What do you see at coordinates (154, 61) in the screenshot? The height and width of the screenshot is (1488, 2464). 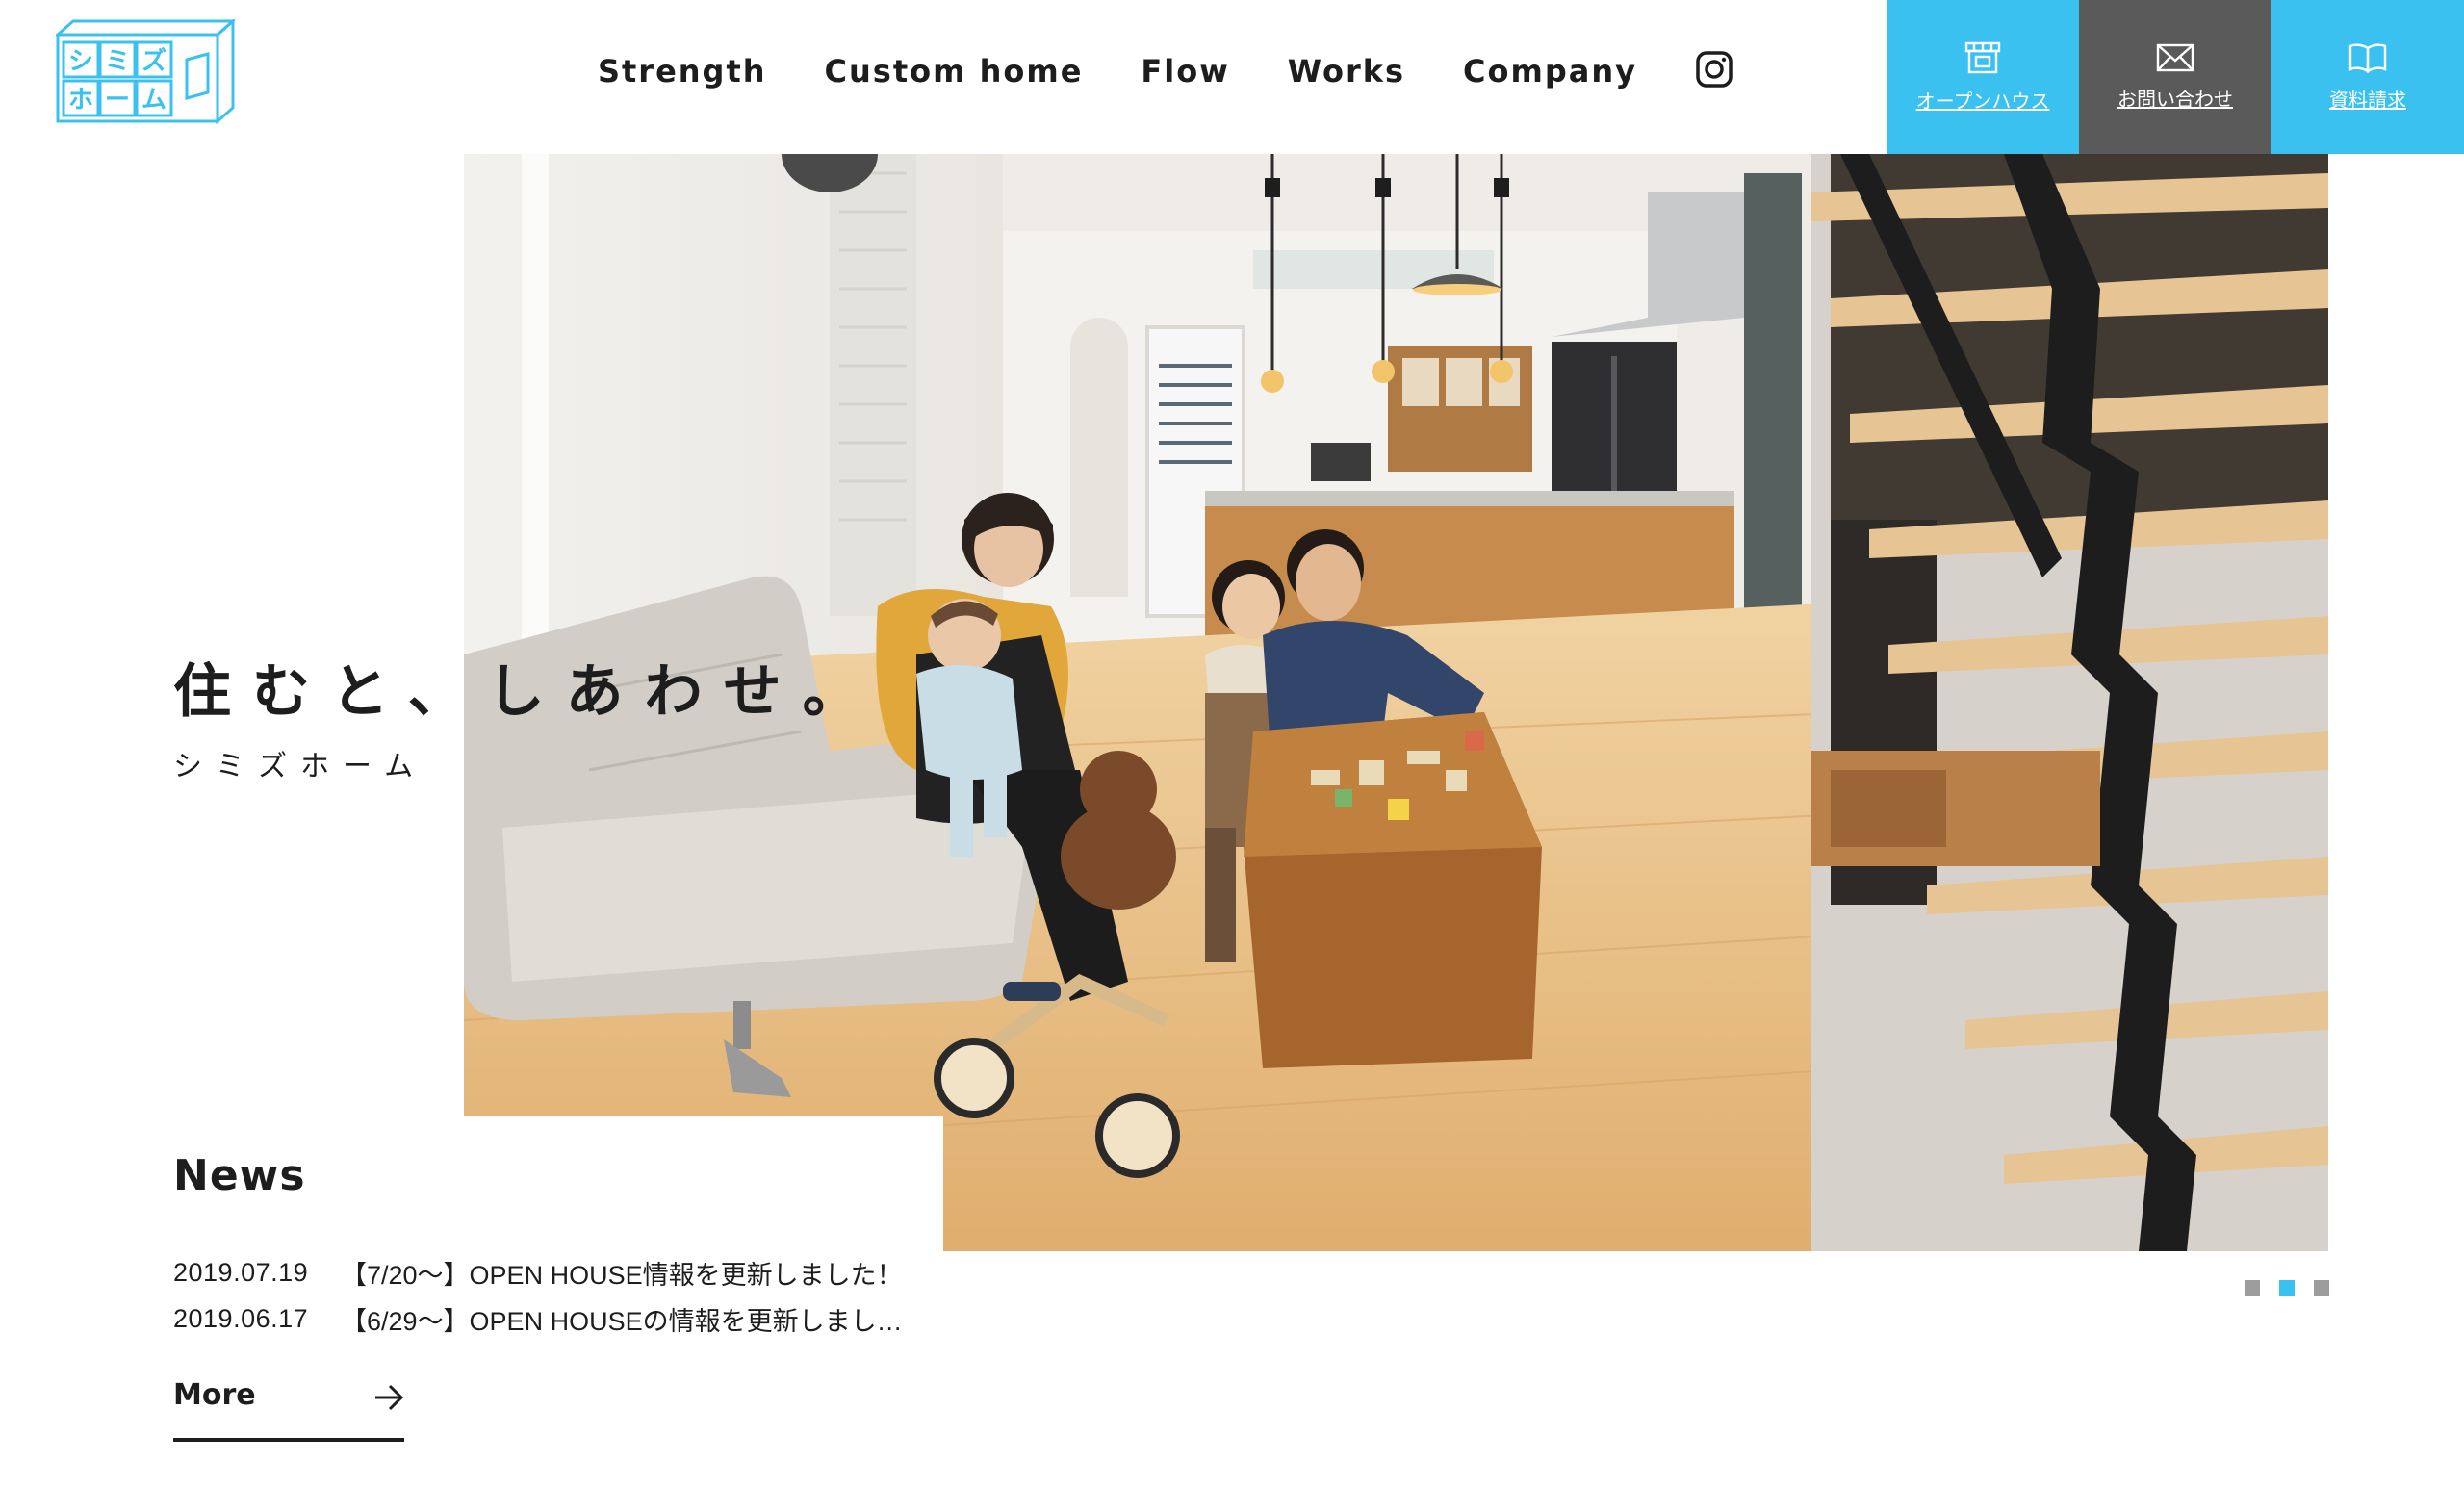 I see `logo-char: ズ` at bounding box center [154, 61].